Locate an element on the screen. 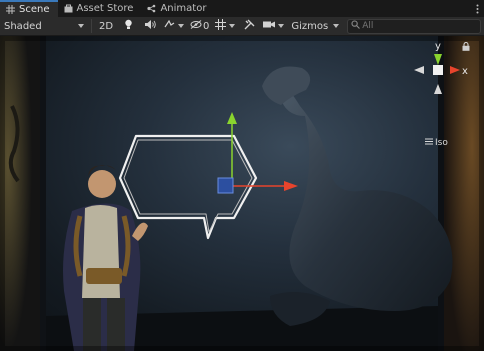  pillar-shadow is located at coordinates (43, 193).